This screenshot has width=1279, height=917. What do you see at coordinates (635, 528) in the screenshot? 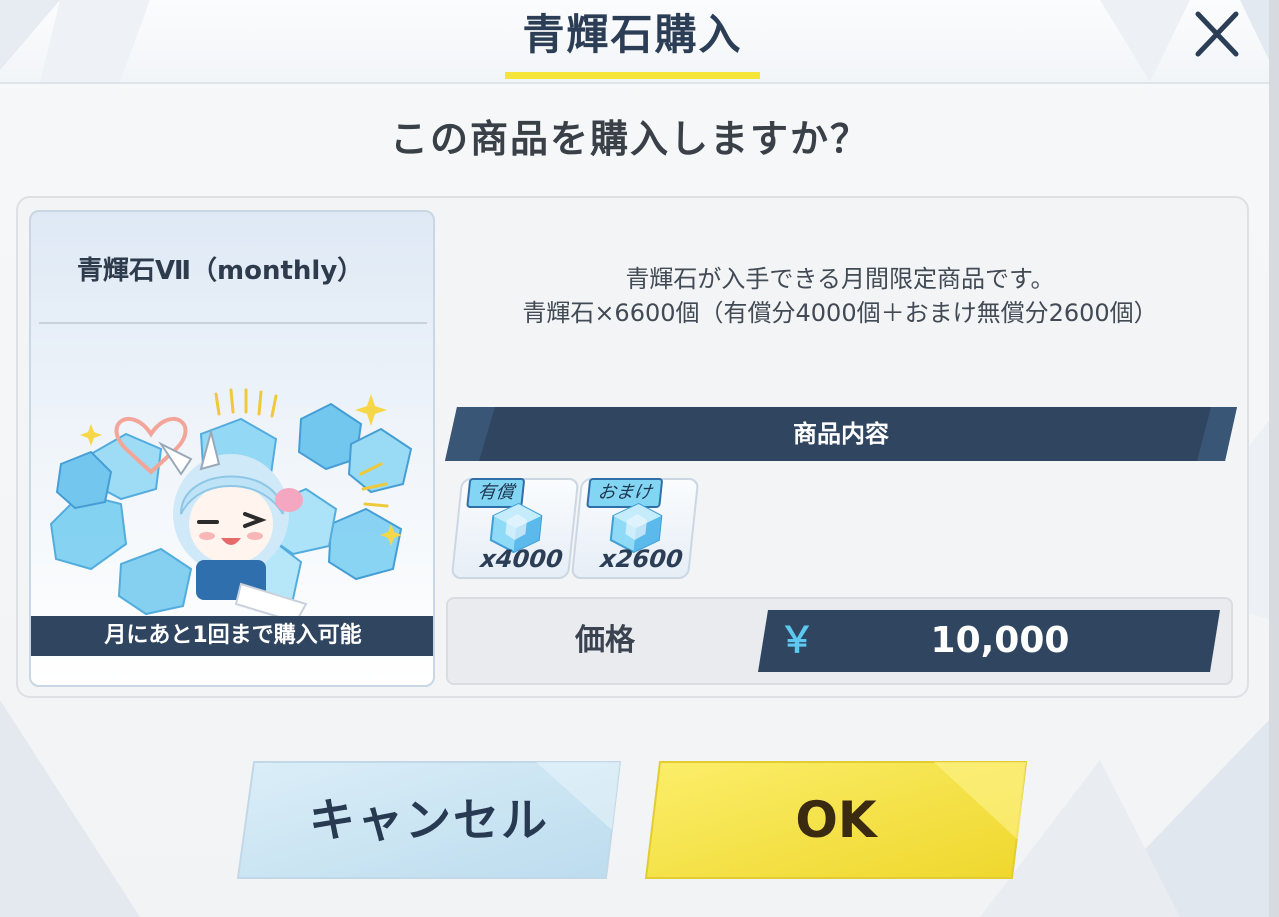
I see `item-bonus-pyroxene: おまけ x2600` at bounding box center [635, 528].